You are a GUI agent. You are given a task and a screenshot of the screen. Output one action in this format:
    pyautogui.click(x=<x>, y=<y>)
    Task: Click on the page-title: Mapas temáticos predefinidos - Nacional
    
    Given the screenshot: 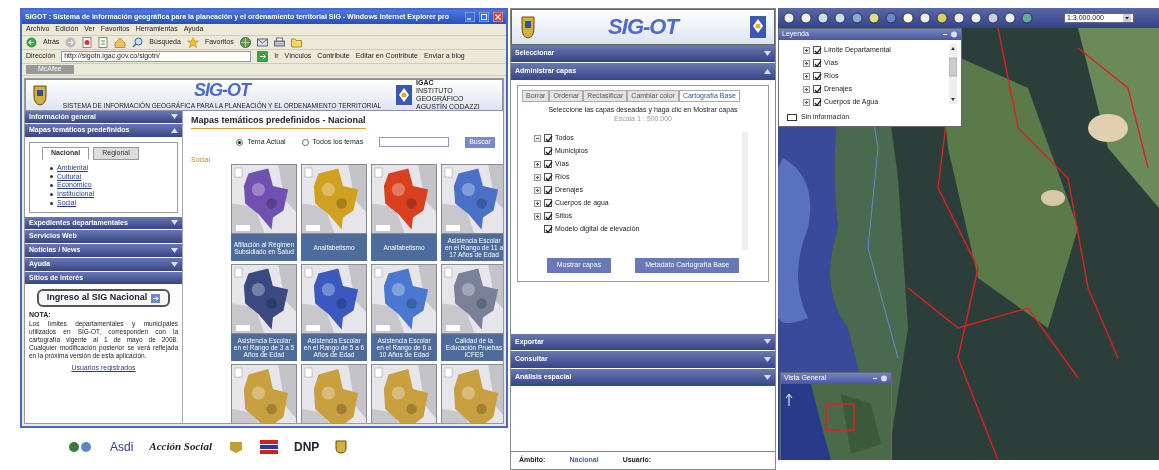 What is the action you would take?
    pyautogui.click(x=278, y=121)
    